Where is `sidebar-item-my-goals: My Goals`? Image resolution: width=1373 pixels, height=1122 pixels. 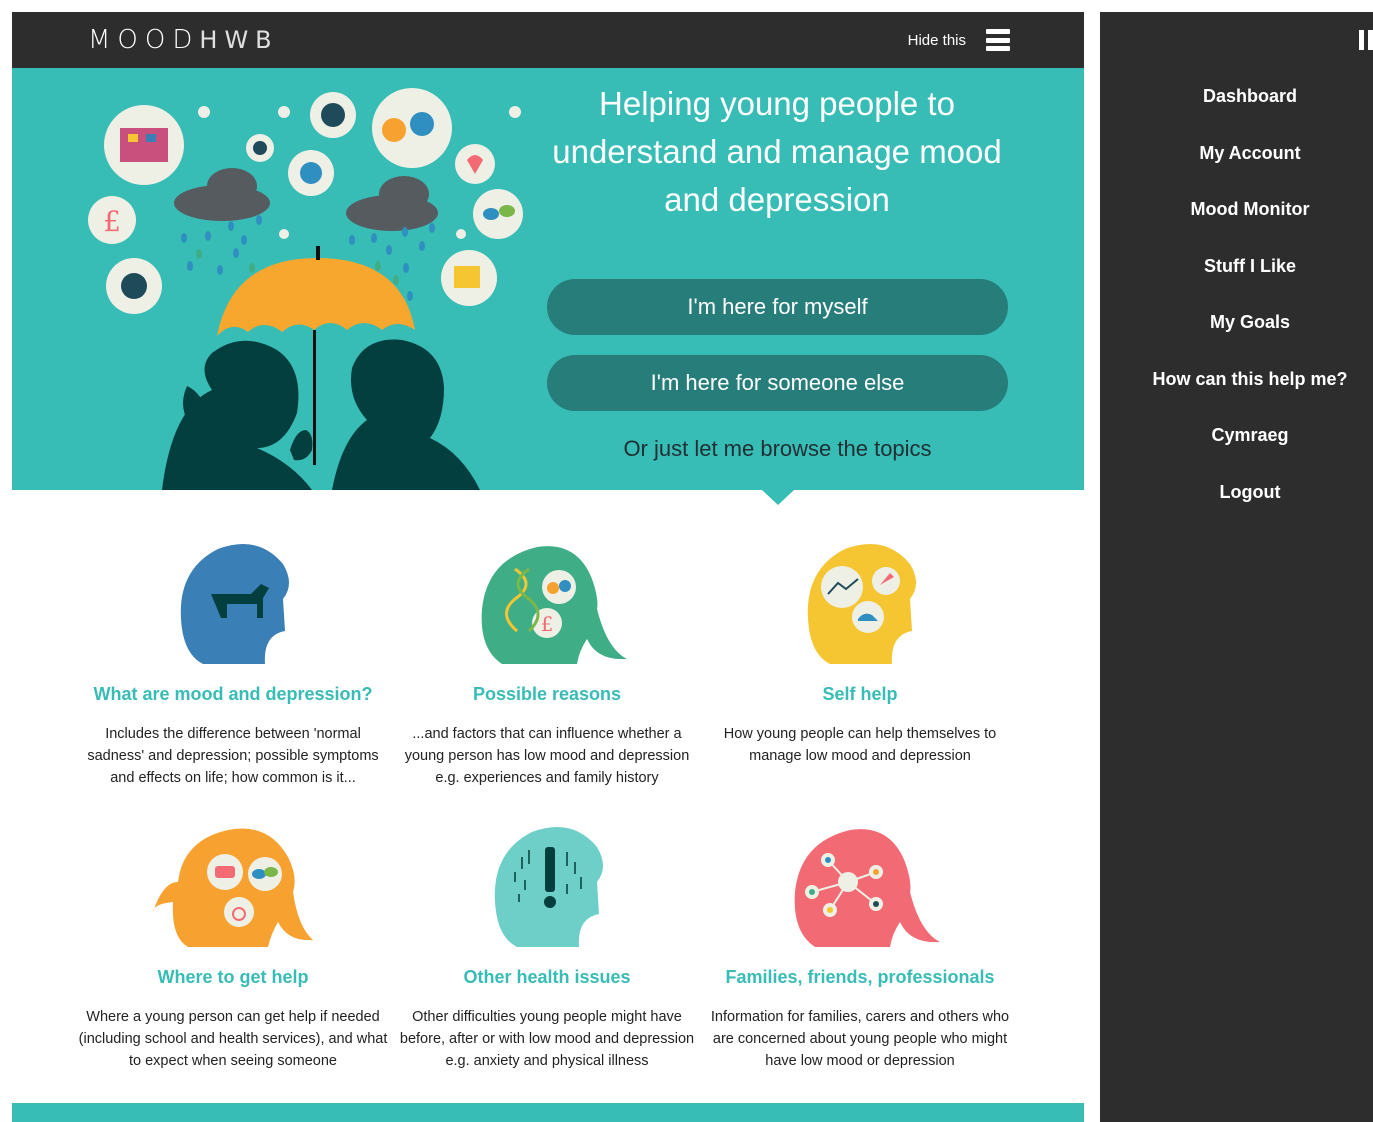
sidebar-item-my-goals: My Goals is located at coordinates (1236, 338).